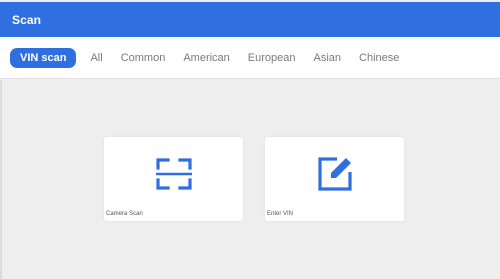  I want to click on tab-common: Common, so click(143, 58).